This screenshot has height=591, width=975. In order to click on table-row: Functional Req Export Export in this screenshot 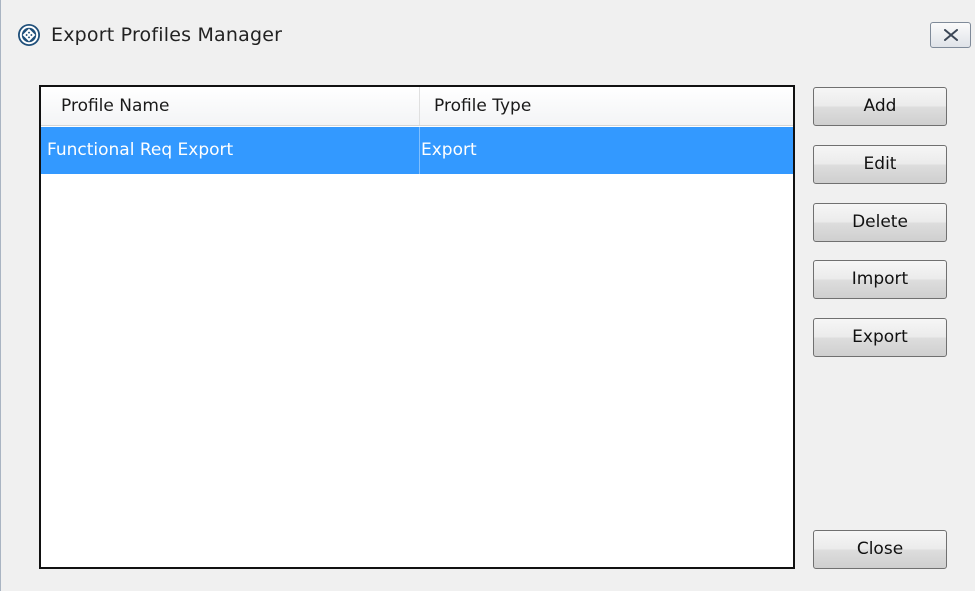, I will do `click(417, 150)`.